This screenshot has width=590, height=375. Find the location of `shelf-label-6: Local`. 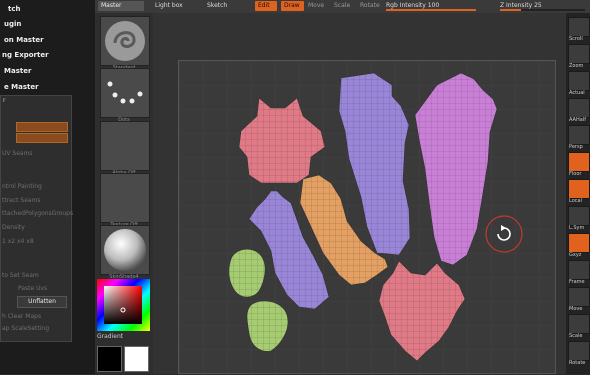

shelf-label-6: Local is located at coordinates (575, 201).